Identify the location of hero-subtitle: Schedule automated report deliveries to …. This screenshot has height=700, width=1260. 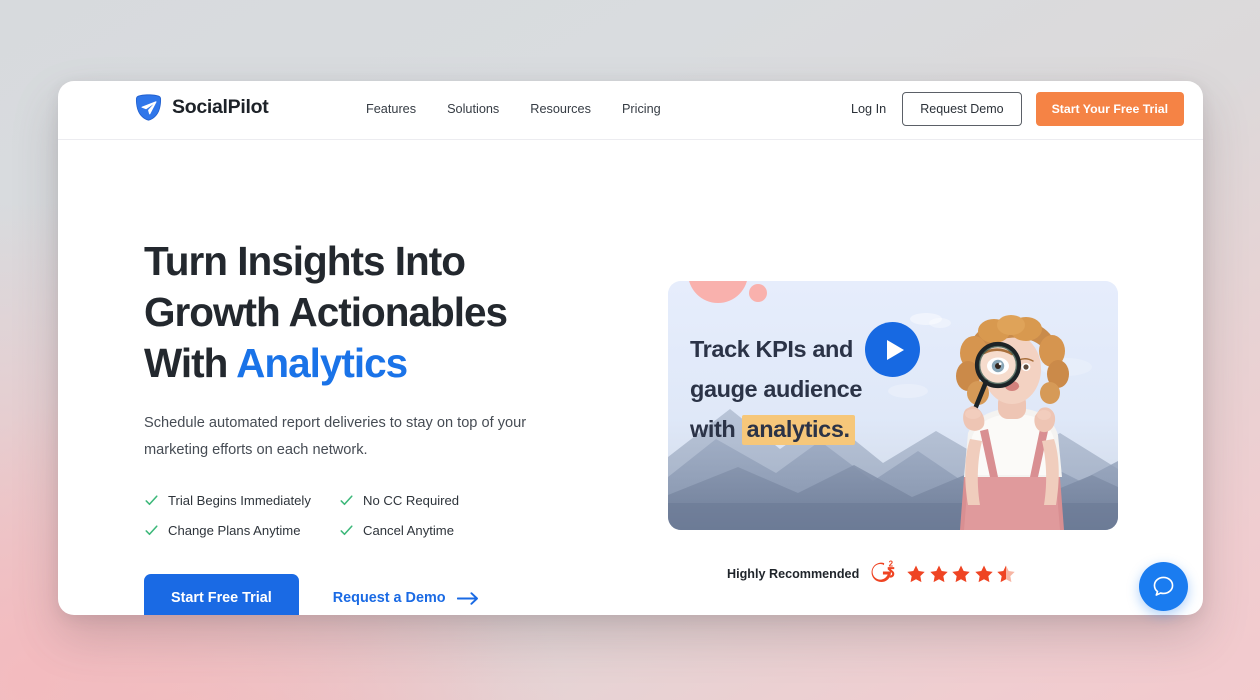
(335, 436).